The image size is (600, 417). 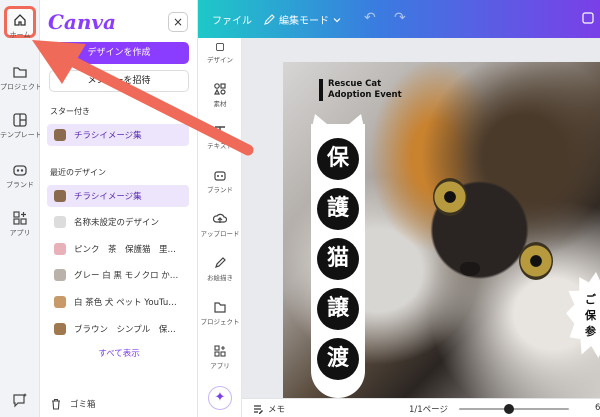 I want to click on edit-mode-dropdown: 編集モード, so click(x=302, y=19).